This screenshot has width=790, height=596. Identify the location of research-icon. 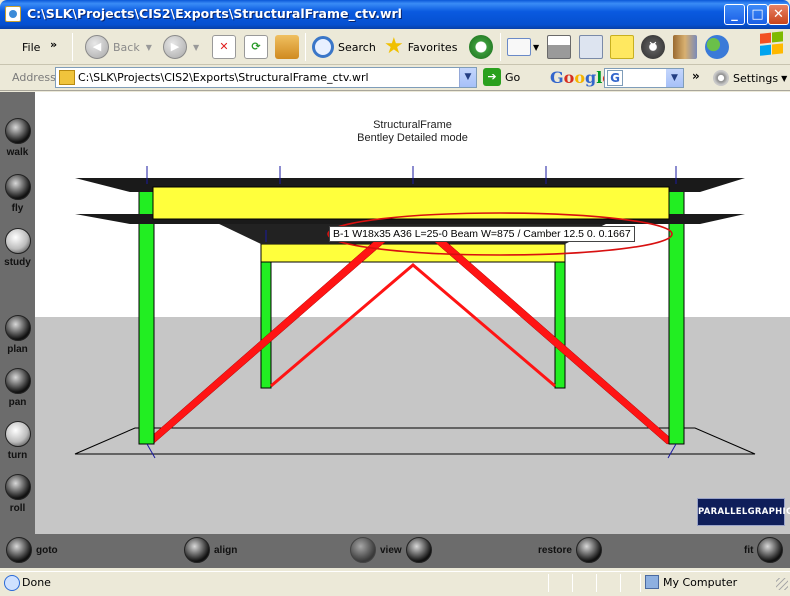
(685, 47).